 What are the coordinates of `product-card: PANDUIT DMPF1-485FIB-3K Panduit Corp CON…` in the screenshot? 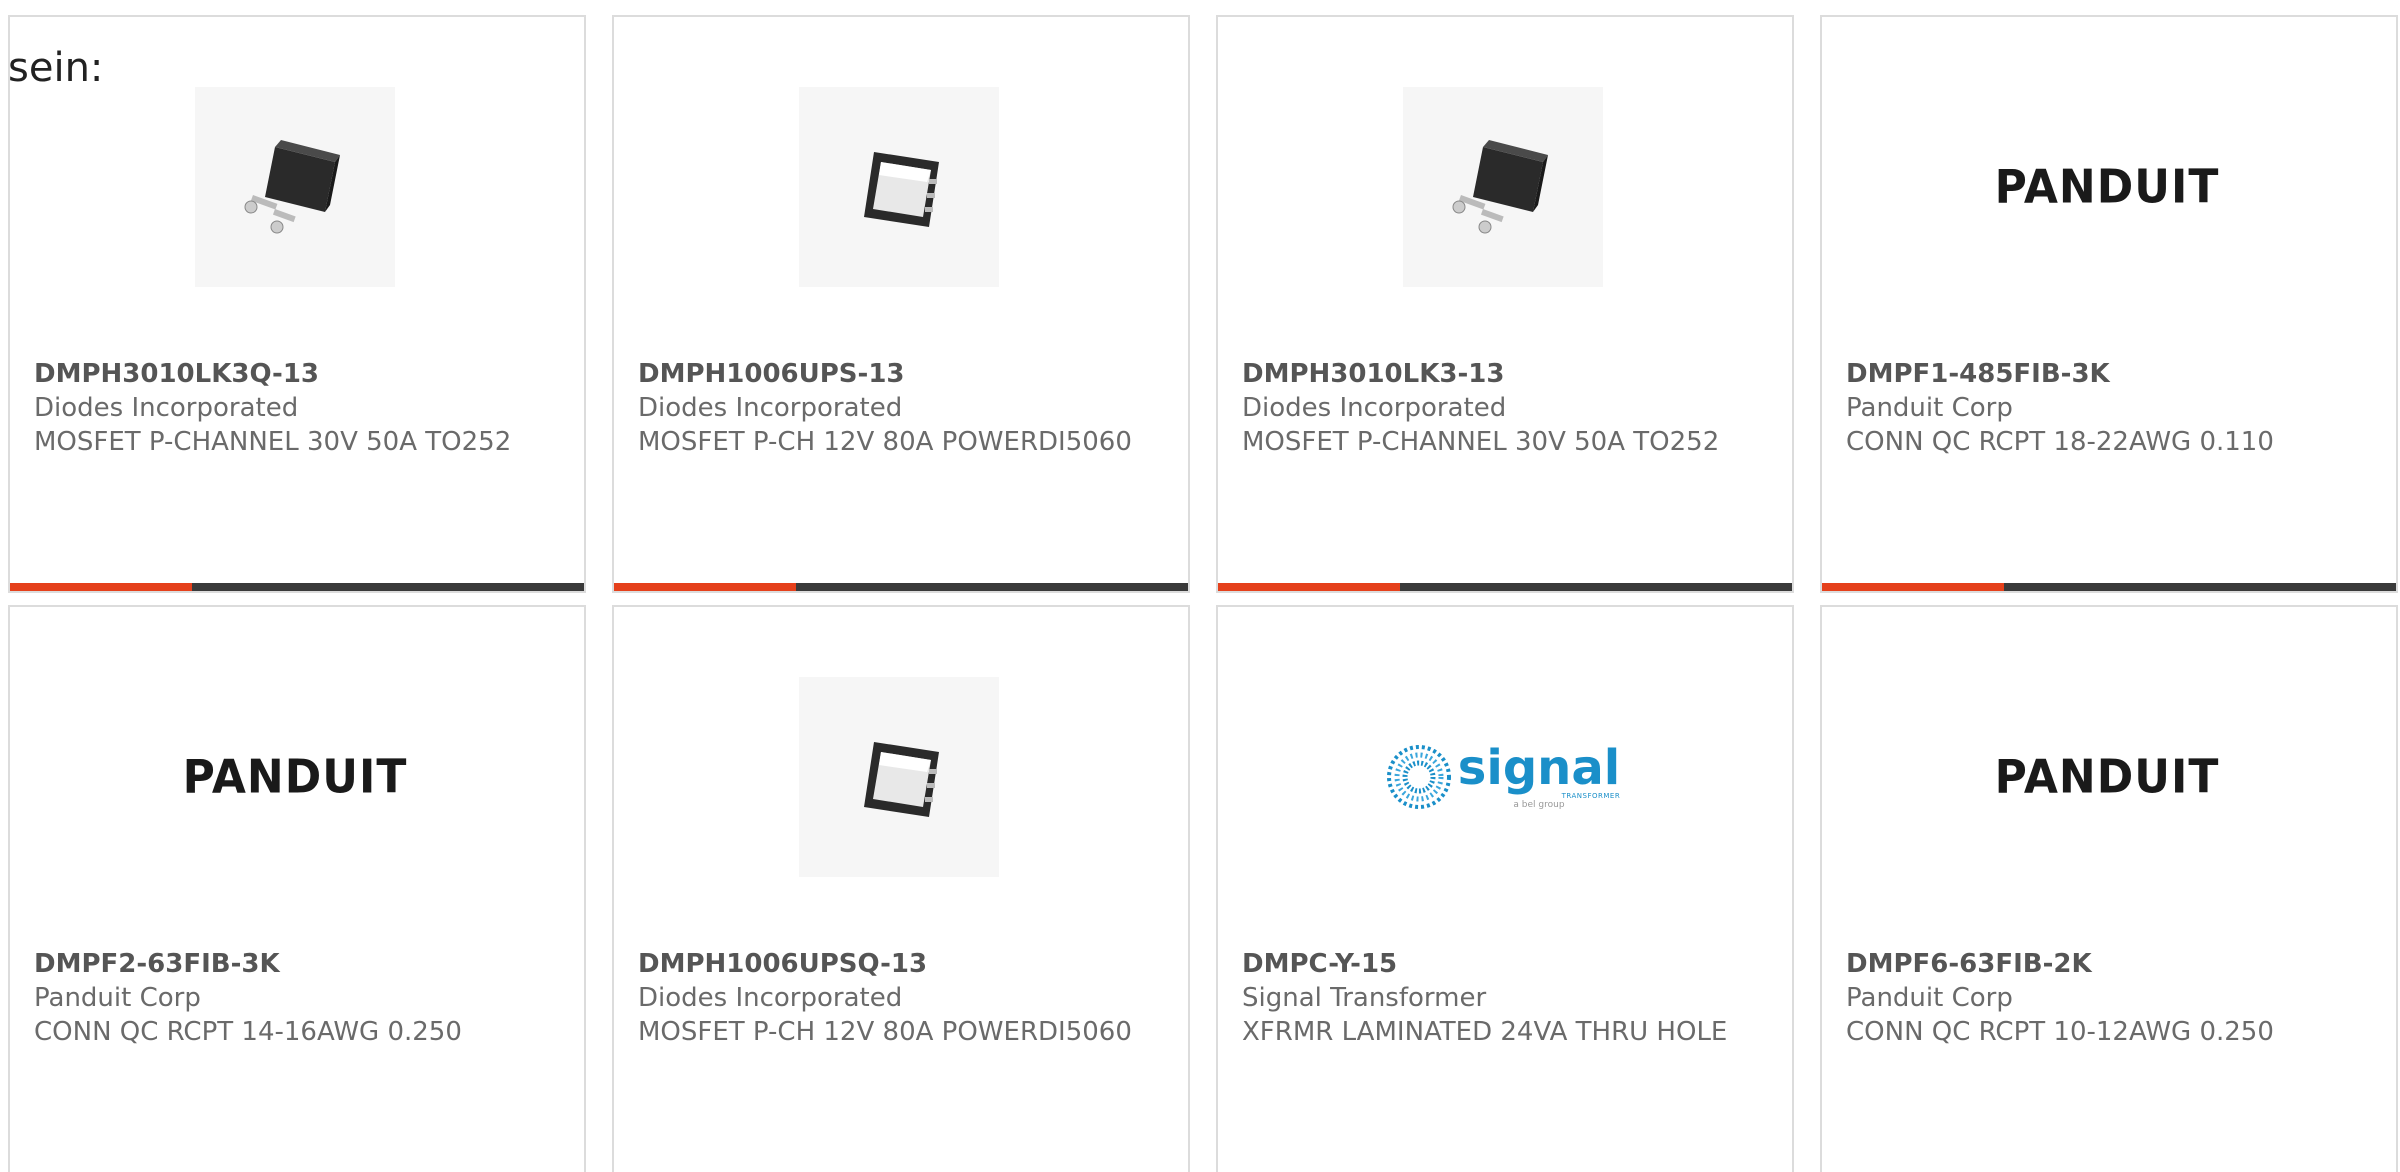 It's located at (2109, 304).